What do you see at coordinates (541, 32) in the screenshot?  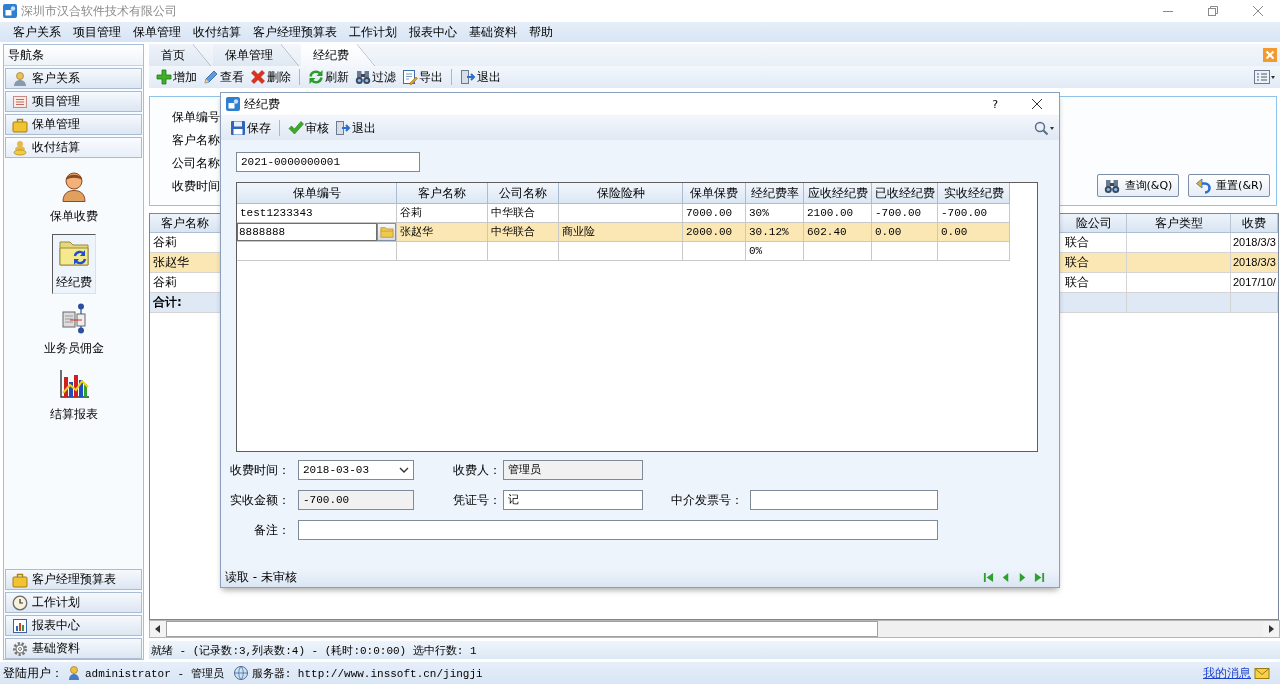 I see `menu-item: 帮助` at bounding box center [541, 32].